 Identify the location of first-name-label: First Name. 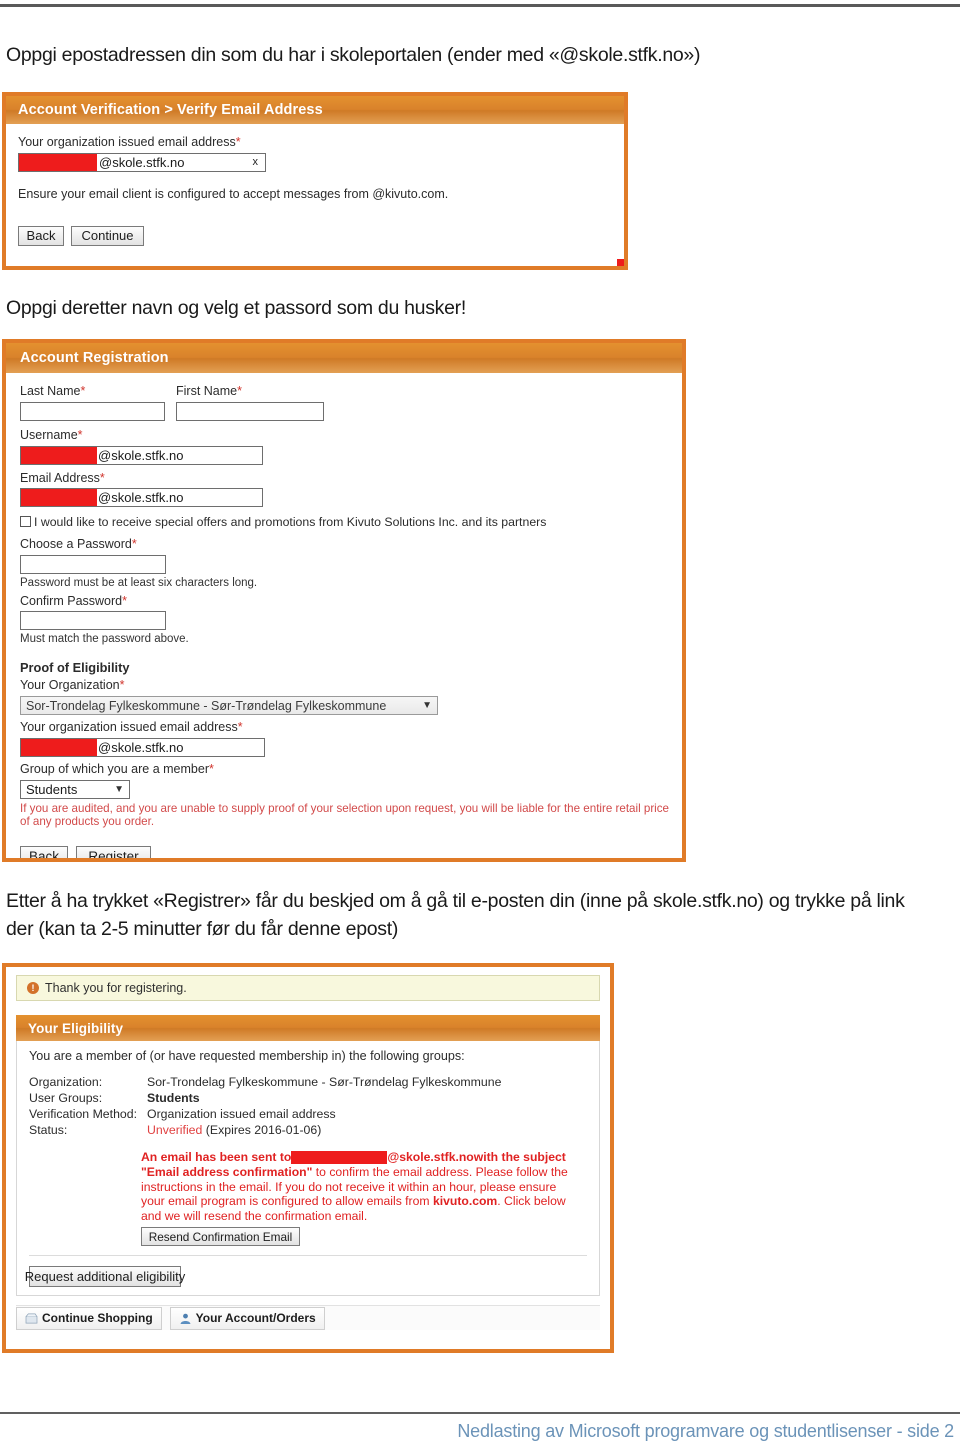
(207, 391).